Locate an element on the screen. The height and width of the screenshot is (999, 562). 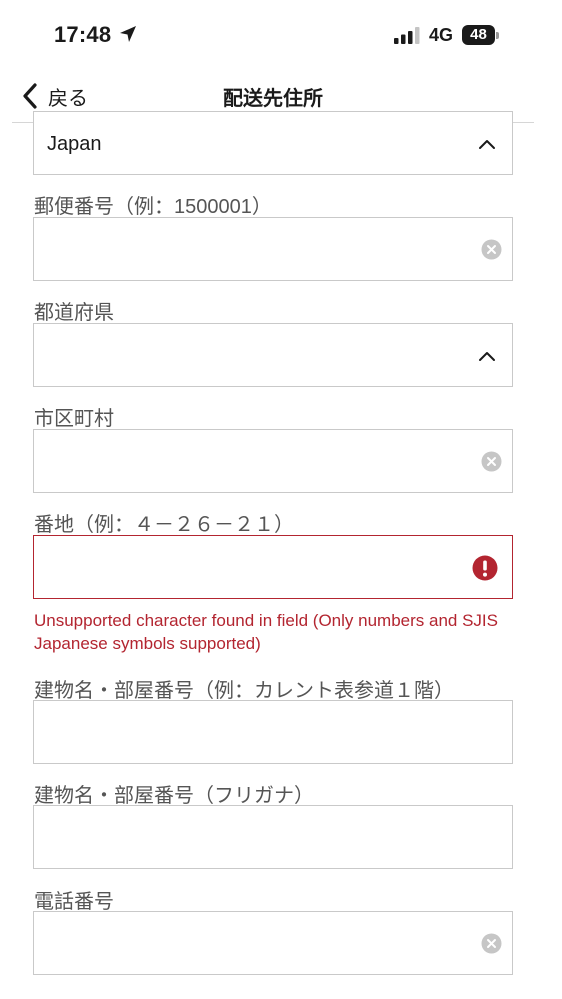
building-kana-label: 建物名・部屋番号（フリガナ） is located at coordinates (174, 796).